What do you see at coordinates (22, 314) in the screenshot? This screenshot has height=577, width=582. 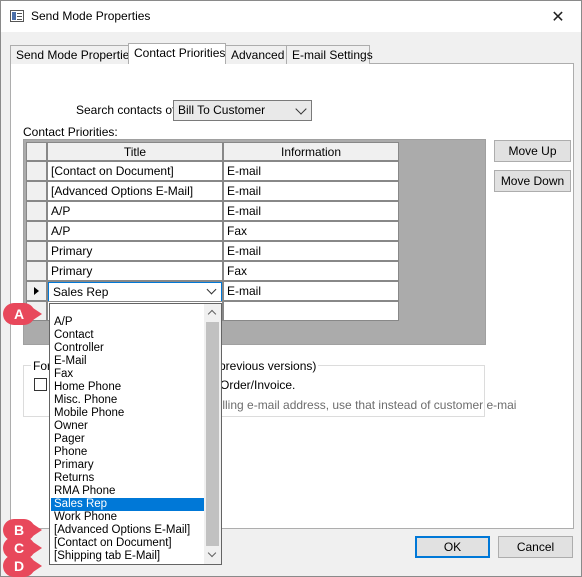 I see `annotation-badge-a: A` at bounding box center [22, 314].